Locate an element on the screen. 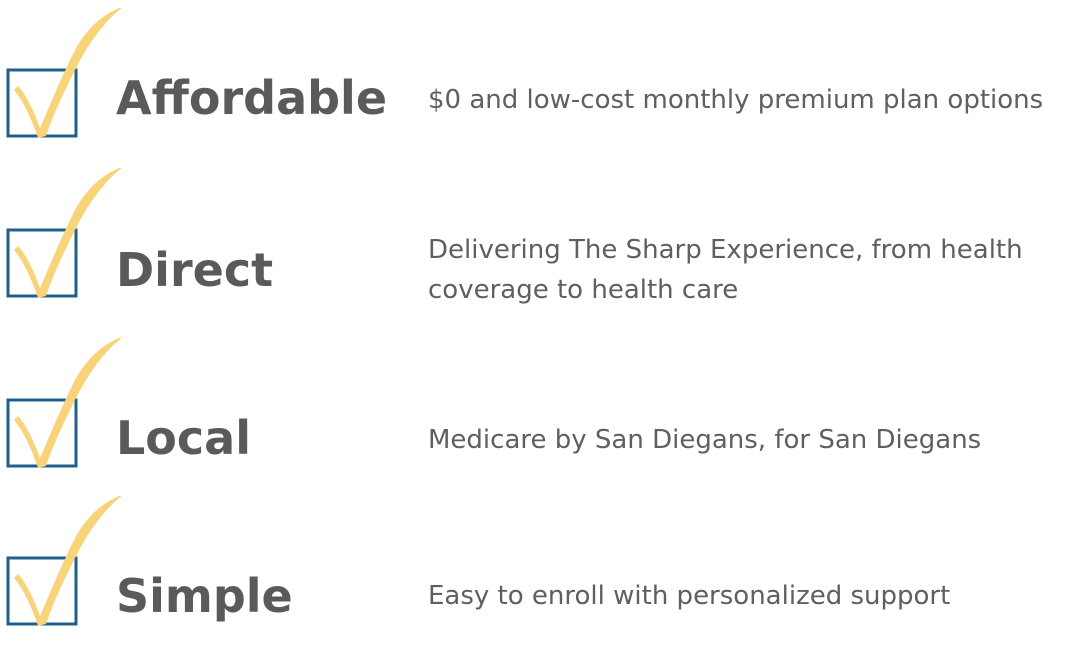 This screenshot has height=646, width=1078. feature-title: Affordable is located at coordinates (252, 98).